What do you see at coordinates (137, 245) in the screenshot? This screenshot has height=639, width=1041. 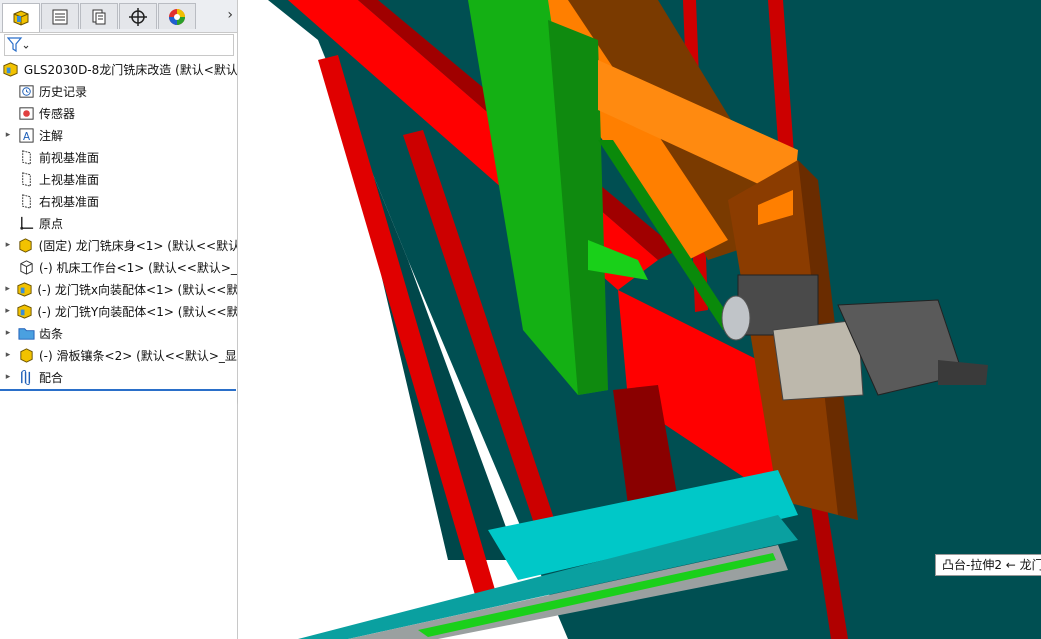 I see `tree-item-label: (固定) 龙门铣床身<1> (默认<<默认` at bounding box center [137, 245].